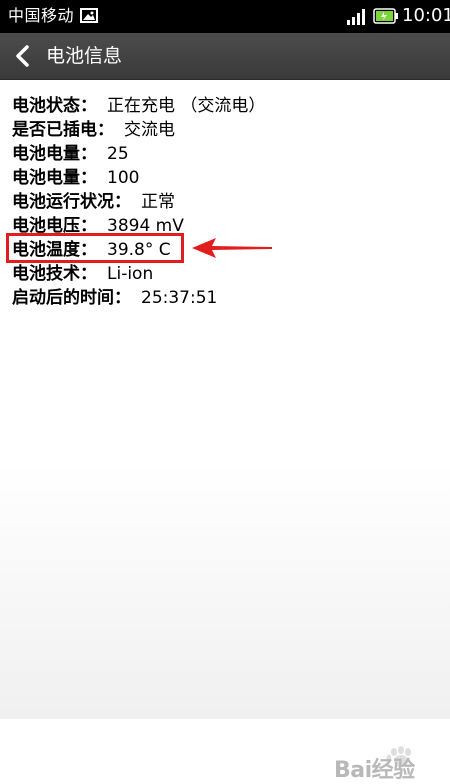 The width and height of the screenshot is (450, 784). I want to click on info-value: 100, so click(123, 178).